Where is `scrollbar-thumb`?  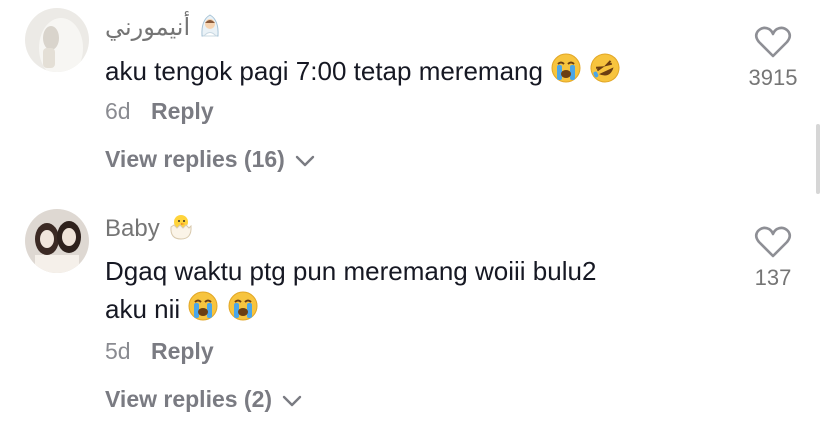 scrollbar-thumb is located at coordinates (818, 159).